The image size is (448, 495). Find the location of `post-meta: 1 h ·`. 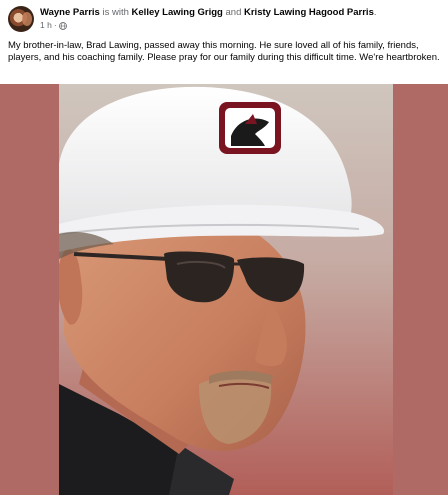

post-meta: 1 h · is located at coordinates (53, 25).